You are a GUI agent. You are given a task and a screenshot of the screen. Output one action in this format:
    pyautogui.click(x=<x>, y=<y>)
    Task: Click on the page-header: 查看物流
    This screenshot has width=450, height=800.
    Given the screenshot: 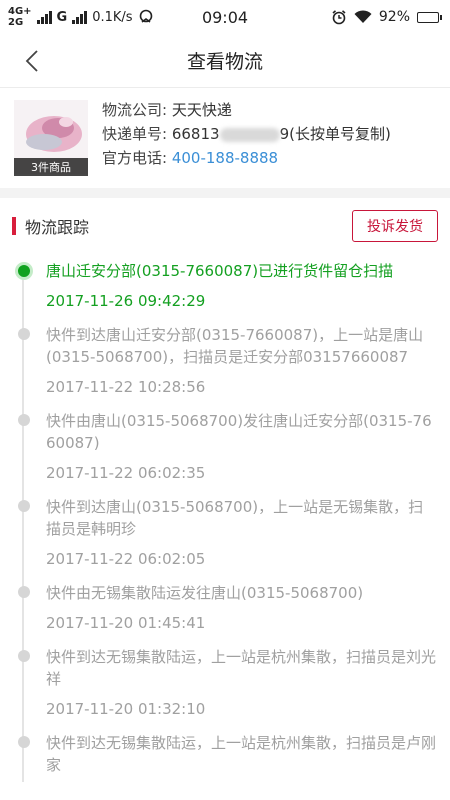 What is the action you would take?
    pyautogui.click(x=225, y=61)
    